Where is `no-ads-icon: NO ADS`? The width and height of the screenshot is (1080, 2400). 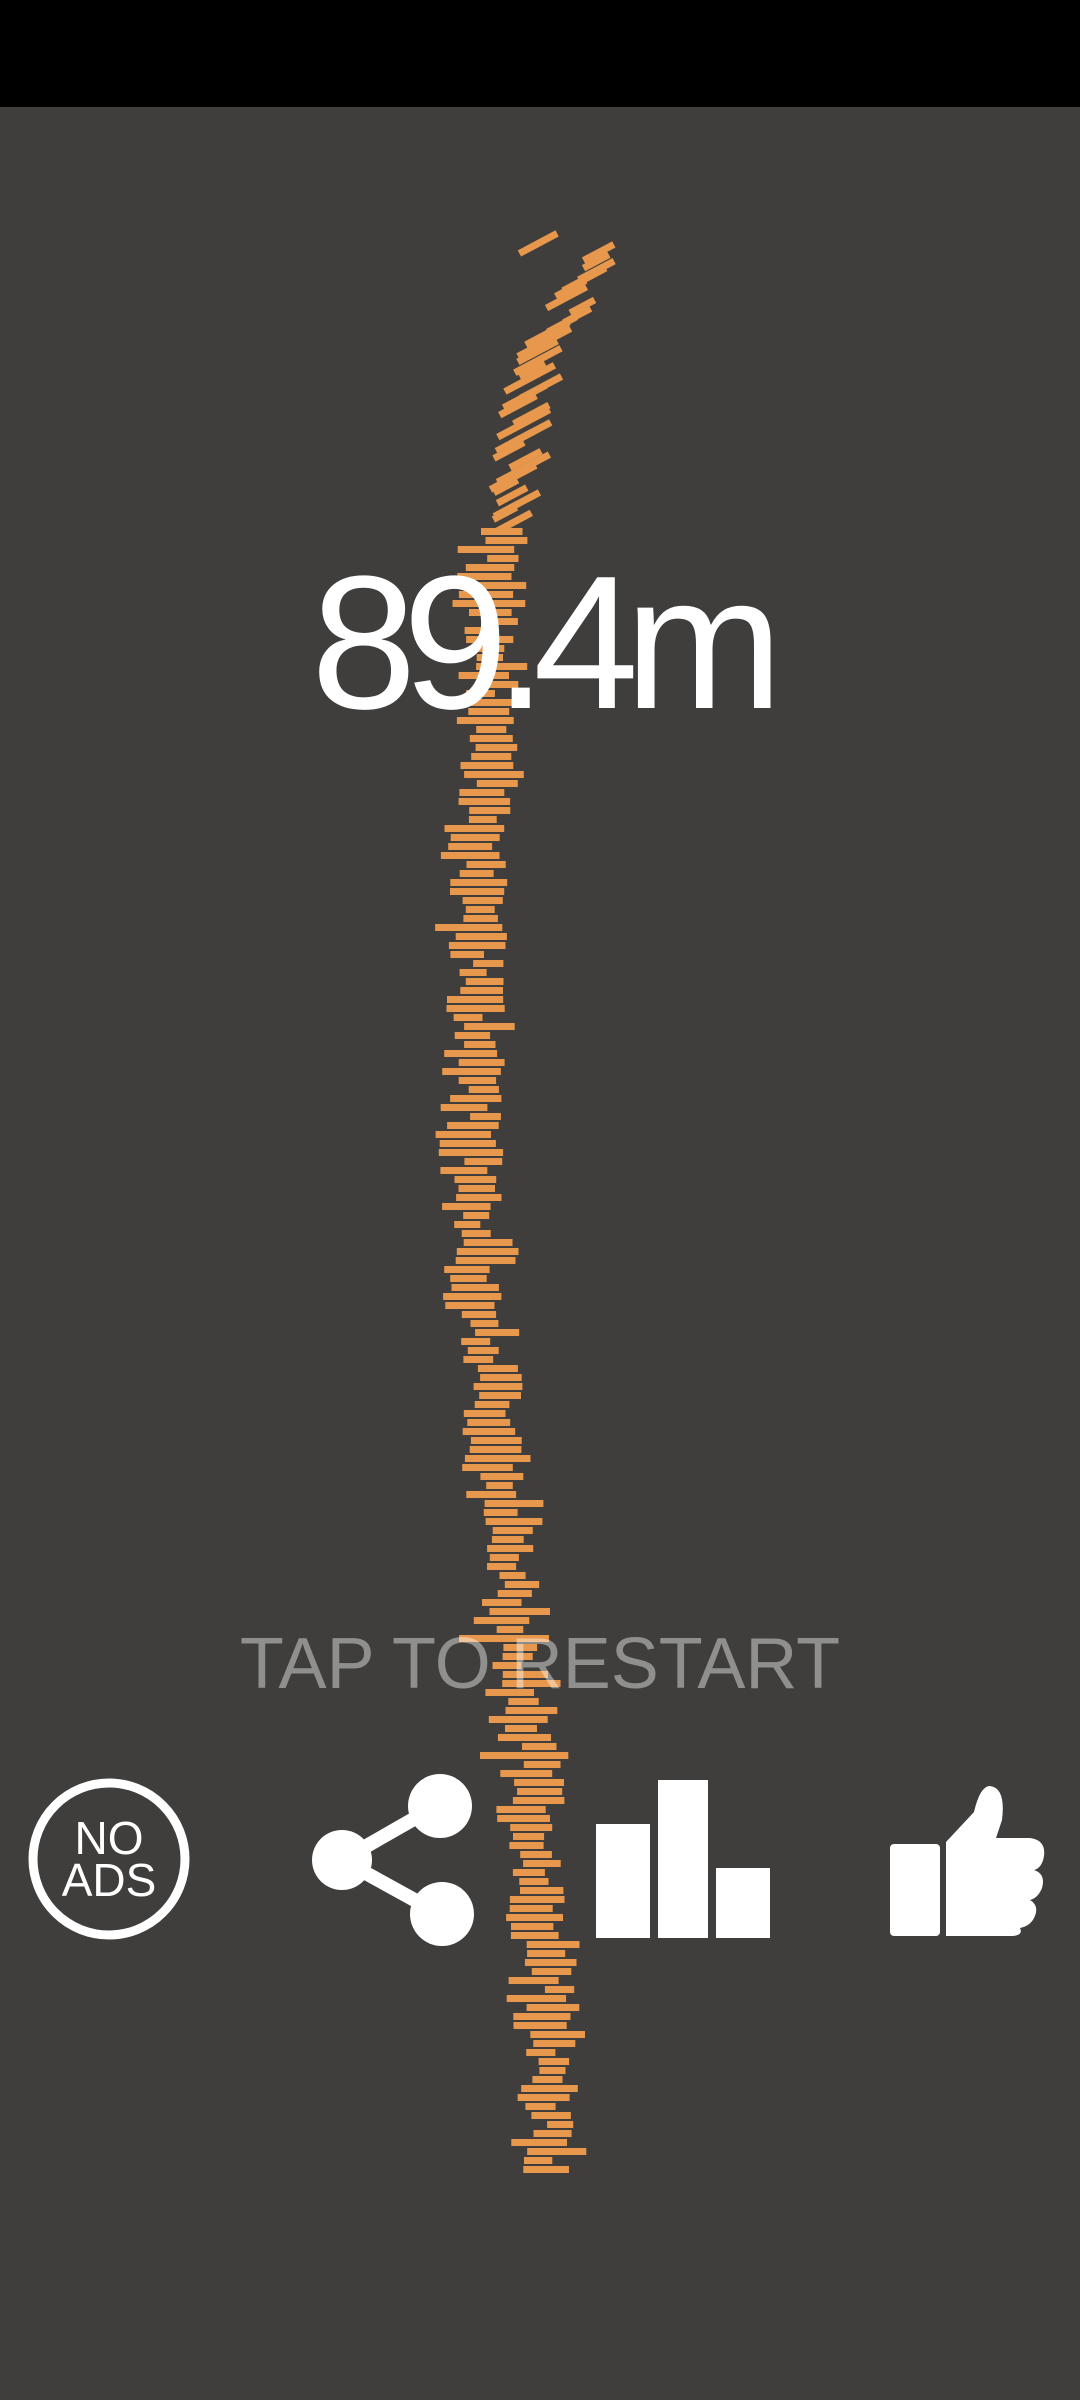
no-ads-icon: NO ADS is located at coordinates (109, 1859).